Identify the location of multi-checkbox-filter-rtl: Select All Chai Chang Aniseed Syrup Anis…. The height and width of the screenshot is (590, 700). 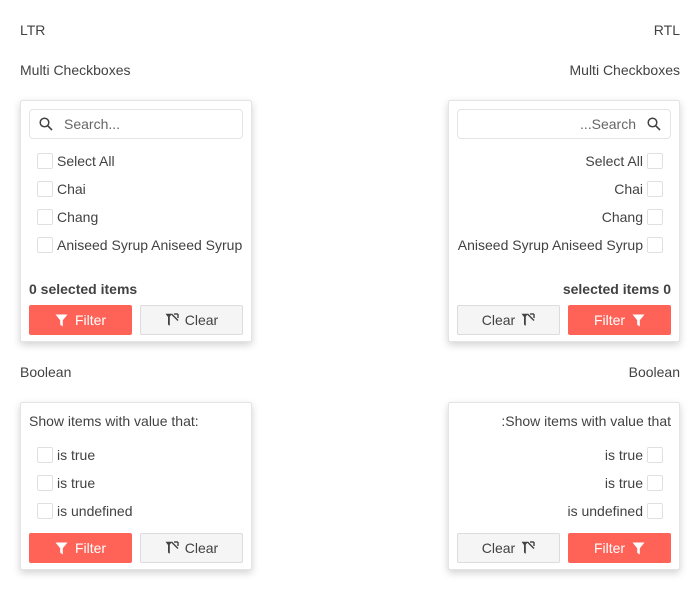
(564, 221).